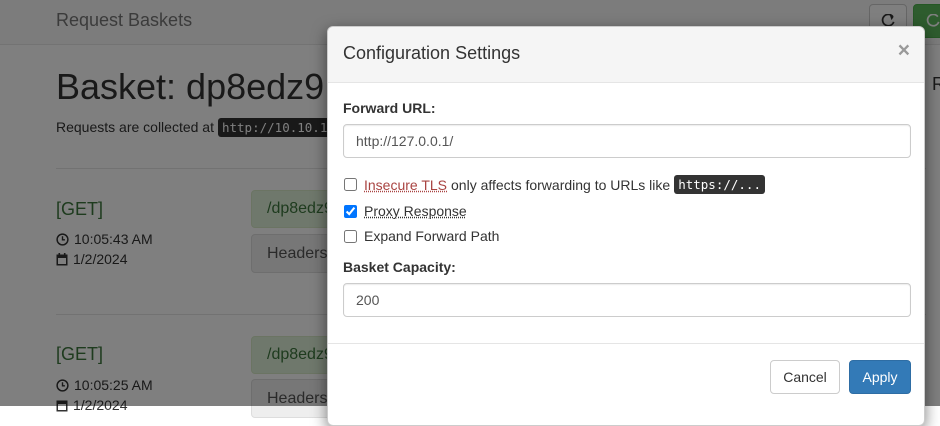 The height and width of the screenshot is (426, 940). What do you see at coordinates (626, 55) in the screenshot?
I see `modal-header: Configuration Settings ×` at bounding box center [626, 55].